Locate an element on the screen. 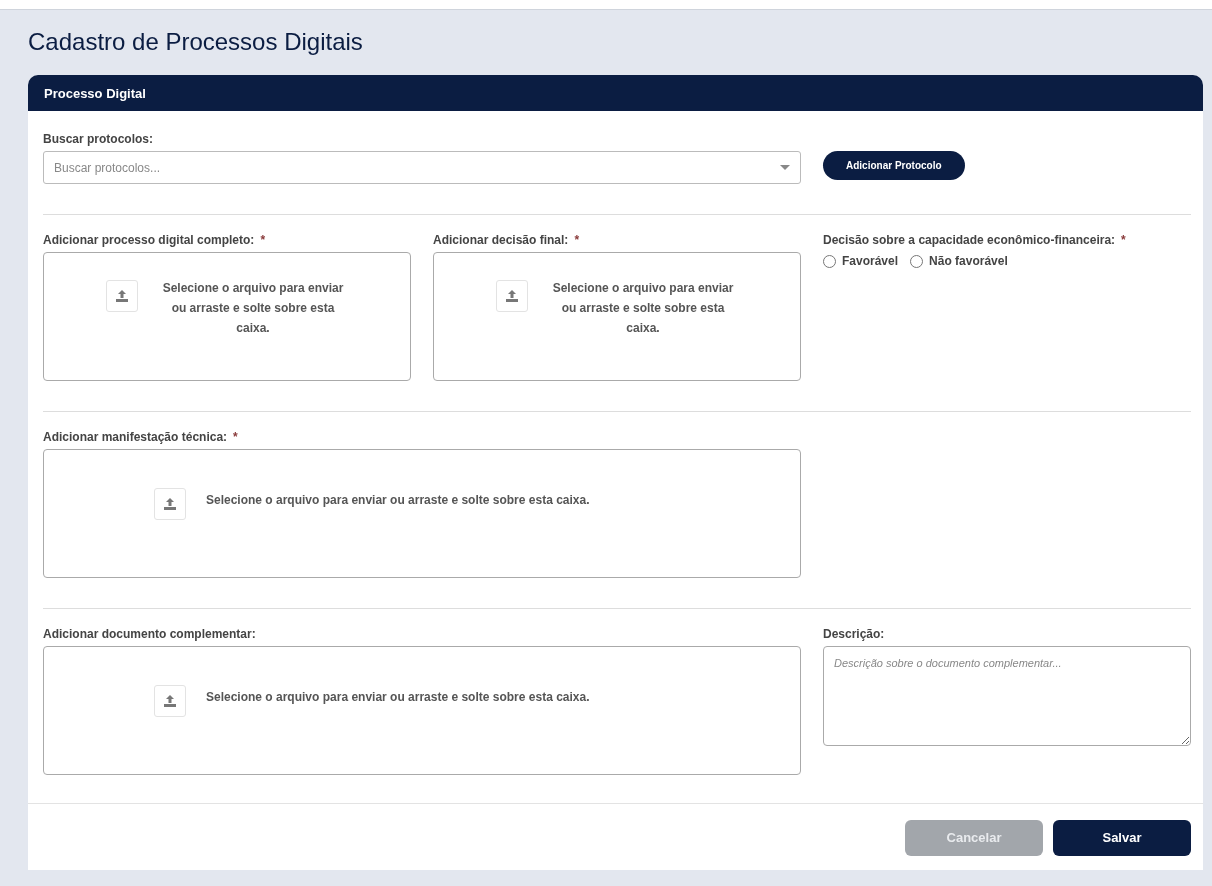  radio-label: Não favorável is located at coordinates (968, 261).